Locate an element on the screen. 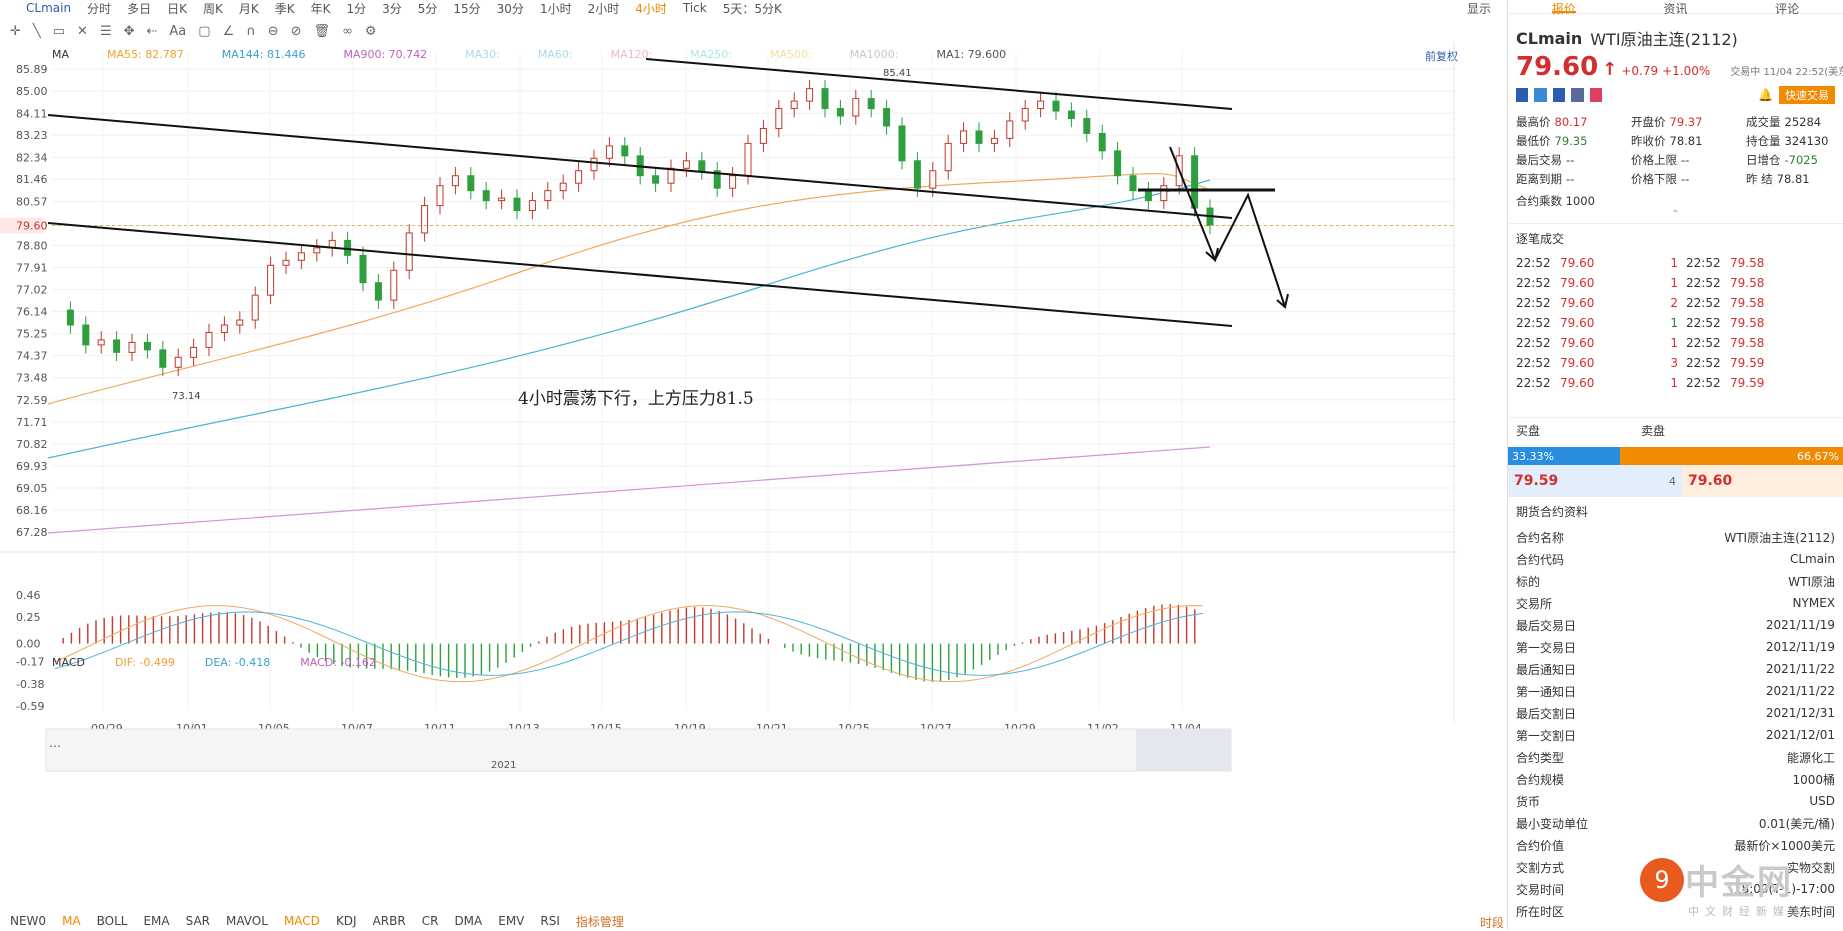 The width and height of the screenshot is (1843, 931). drawing-toolbar: ✛ ╲ ▭ ✕ ☰ ✥ ⇠ Aa ▢ ∠ ∩ ⊖ ⊘ 🗑 ∞ ⚙ is located at coordinates (250, 31).